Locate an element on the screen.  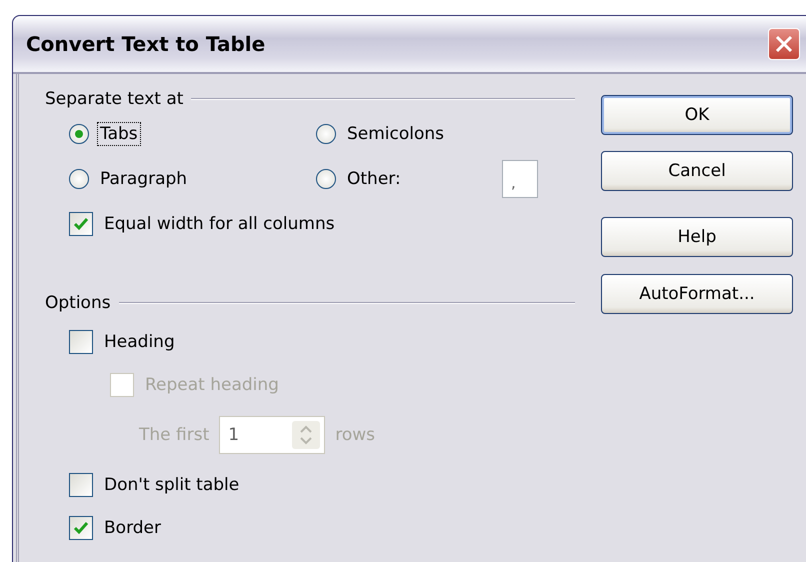
radio-option: Other: is located at coordinates (409, 179).